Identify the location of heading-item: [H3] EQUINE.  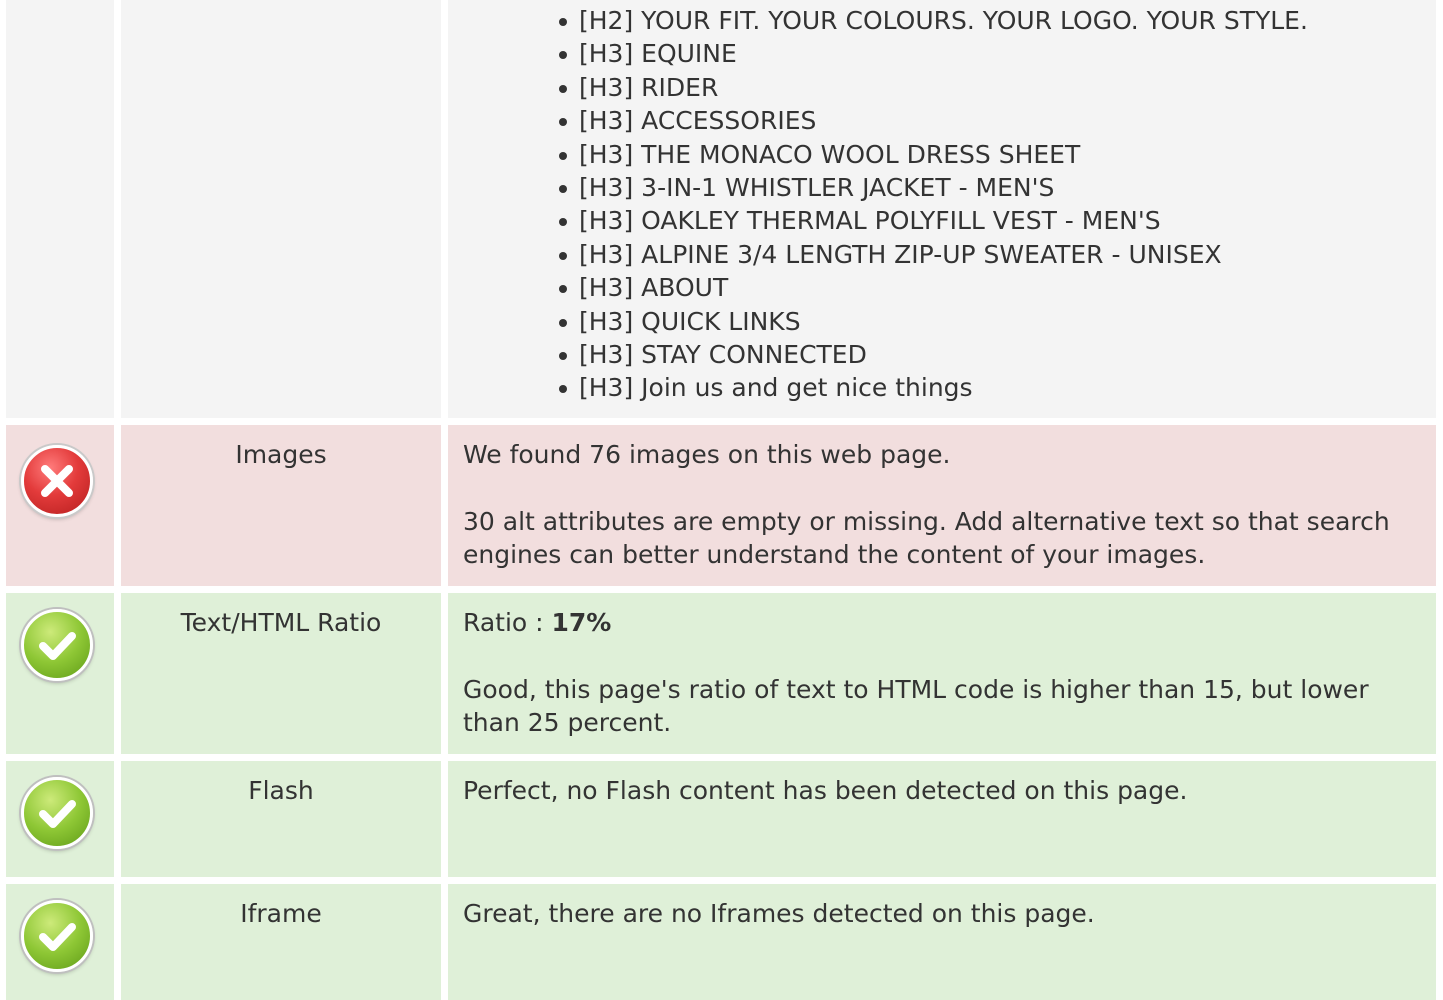
(989, 53).